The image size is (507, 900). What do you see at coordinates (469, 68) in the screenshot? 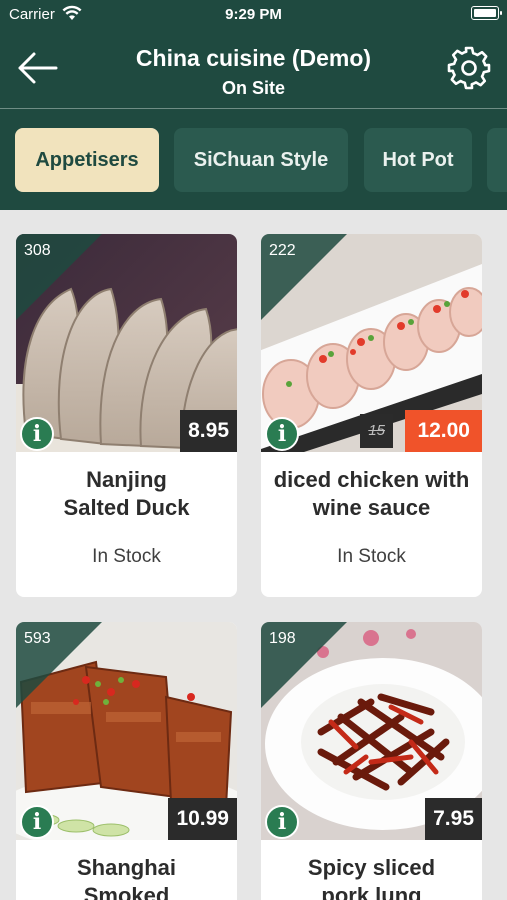
I see `gear-icon` at bounding box center [469, 68].